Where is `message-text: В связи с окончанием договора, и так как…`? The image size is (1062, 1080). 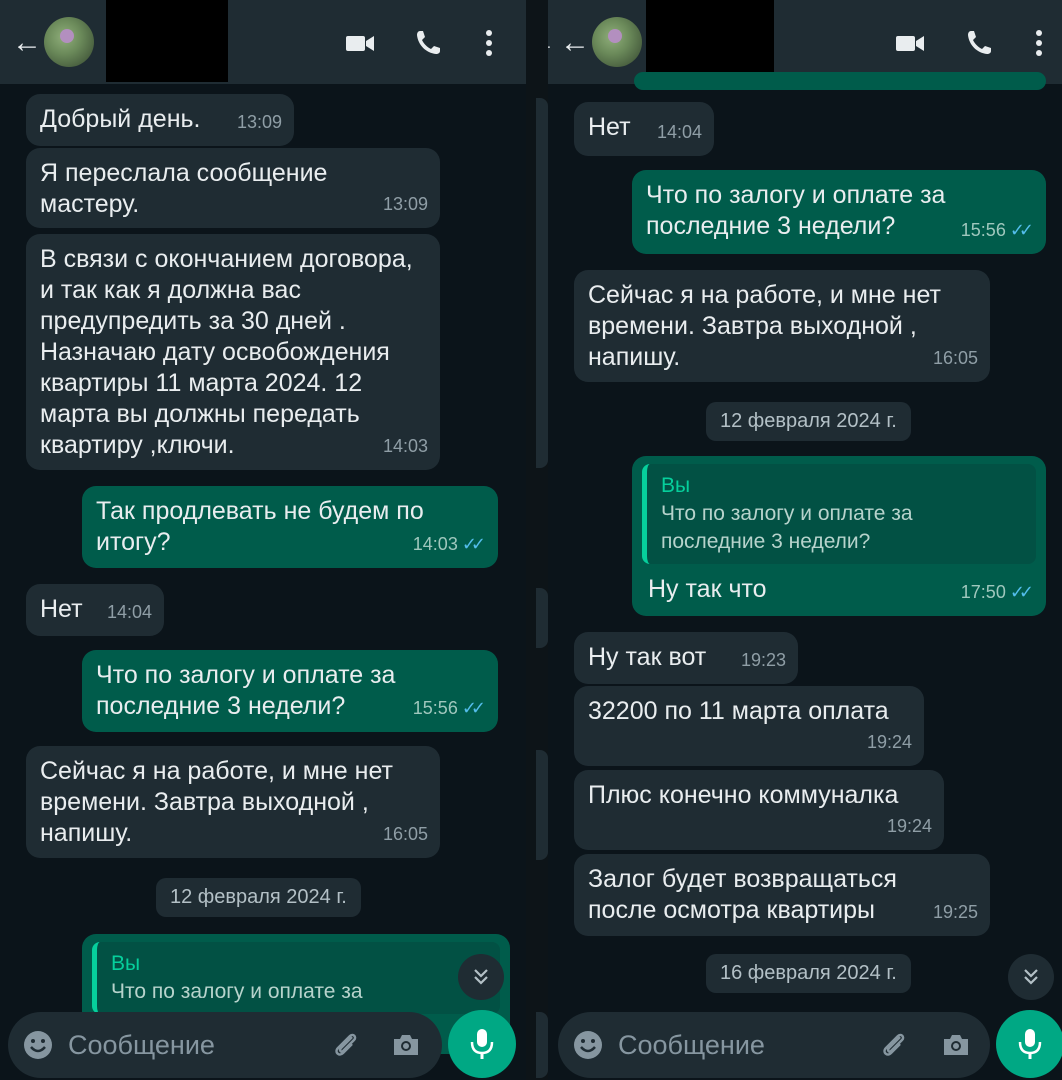 message-text: В связи с окончанием договора, и так как… is located at coordinates (226, 352).